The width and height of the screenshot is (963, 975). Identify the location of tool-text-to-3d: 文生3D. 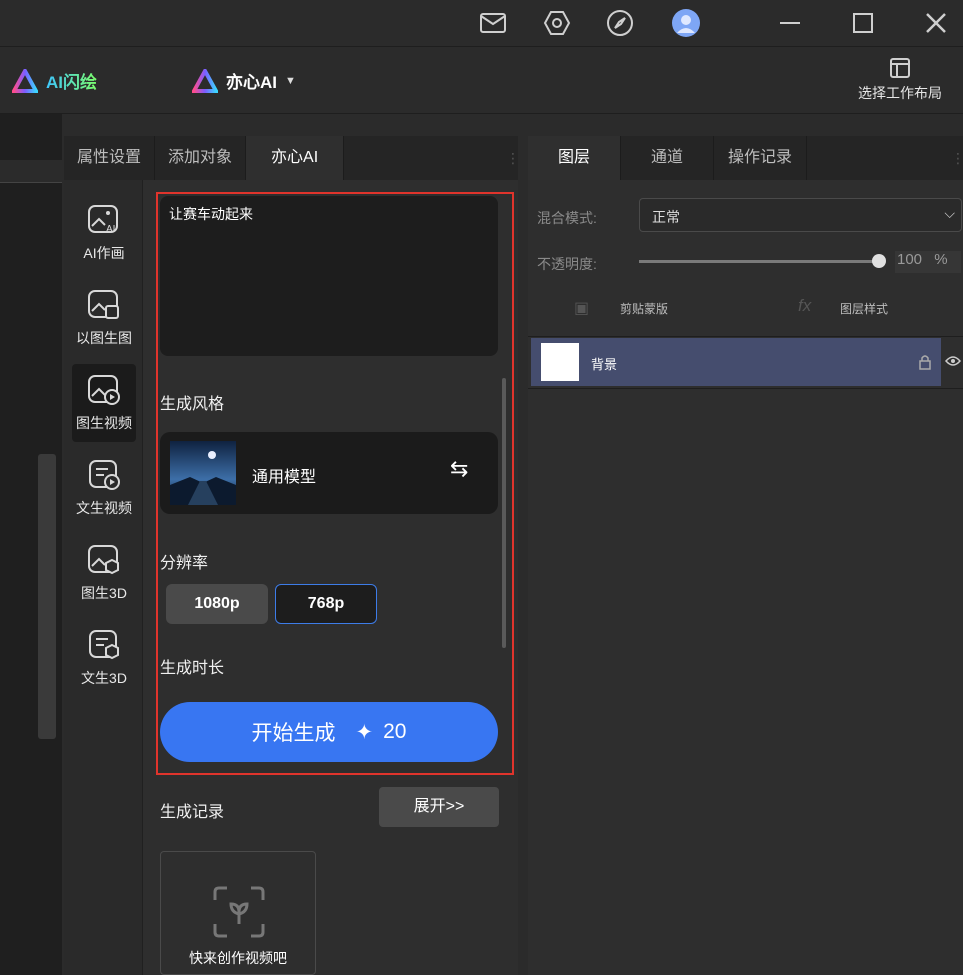
(104, 658).